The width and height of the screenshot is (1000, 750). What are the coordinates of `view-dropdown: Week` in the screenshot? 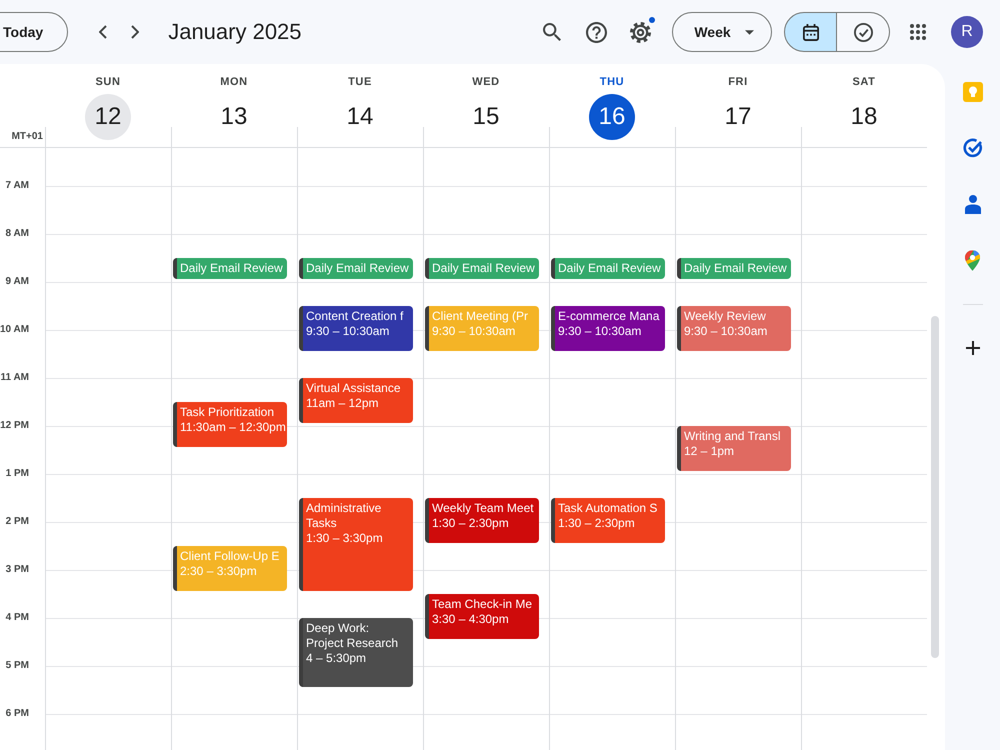 It's located at (722, 32).